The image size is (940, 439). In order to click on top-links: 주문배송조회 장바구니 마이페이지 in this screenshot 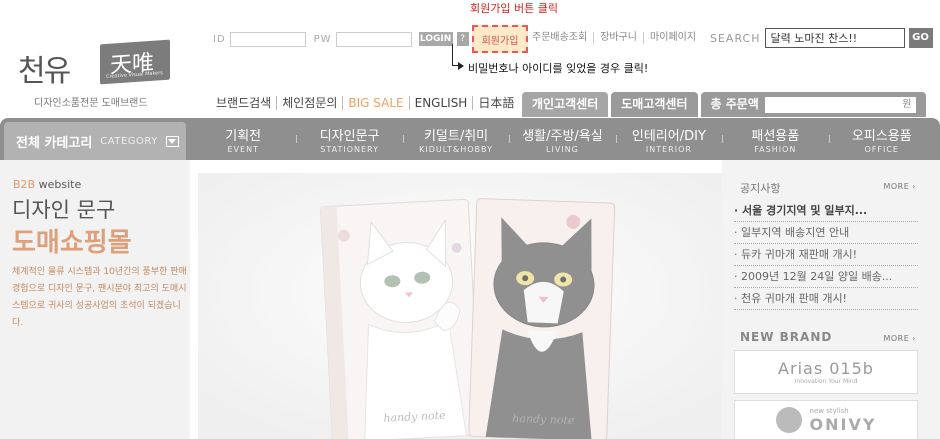, I will do `click(617, 38)`.